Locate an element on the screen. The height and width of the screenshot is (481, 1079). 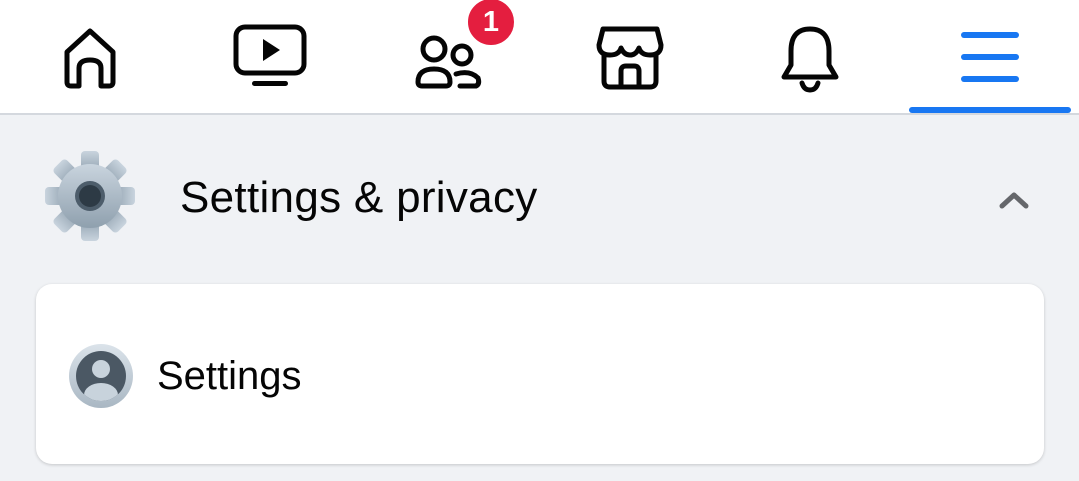
tab-marketplace is located at coordinates (630, 56).